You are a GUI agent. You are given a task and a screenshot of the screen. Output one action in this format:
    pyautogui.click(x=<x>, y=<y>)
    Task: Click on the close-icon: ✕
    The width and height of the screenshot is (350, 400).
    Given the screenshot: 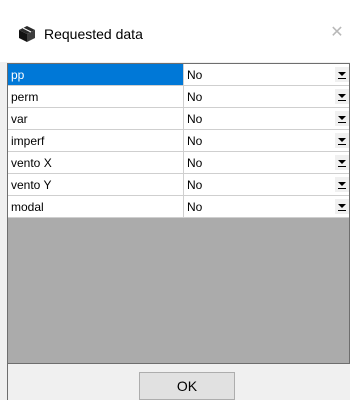 What is the action you would take?
    pyautogui.click(x=337, y=33)
    